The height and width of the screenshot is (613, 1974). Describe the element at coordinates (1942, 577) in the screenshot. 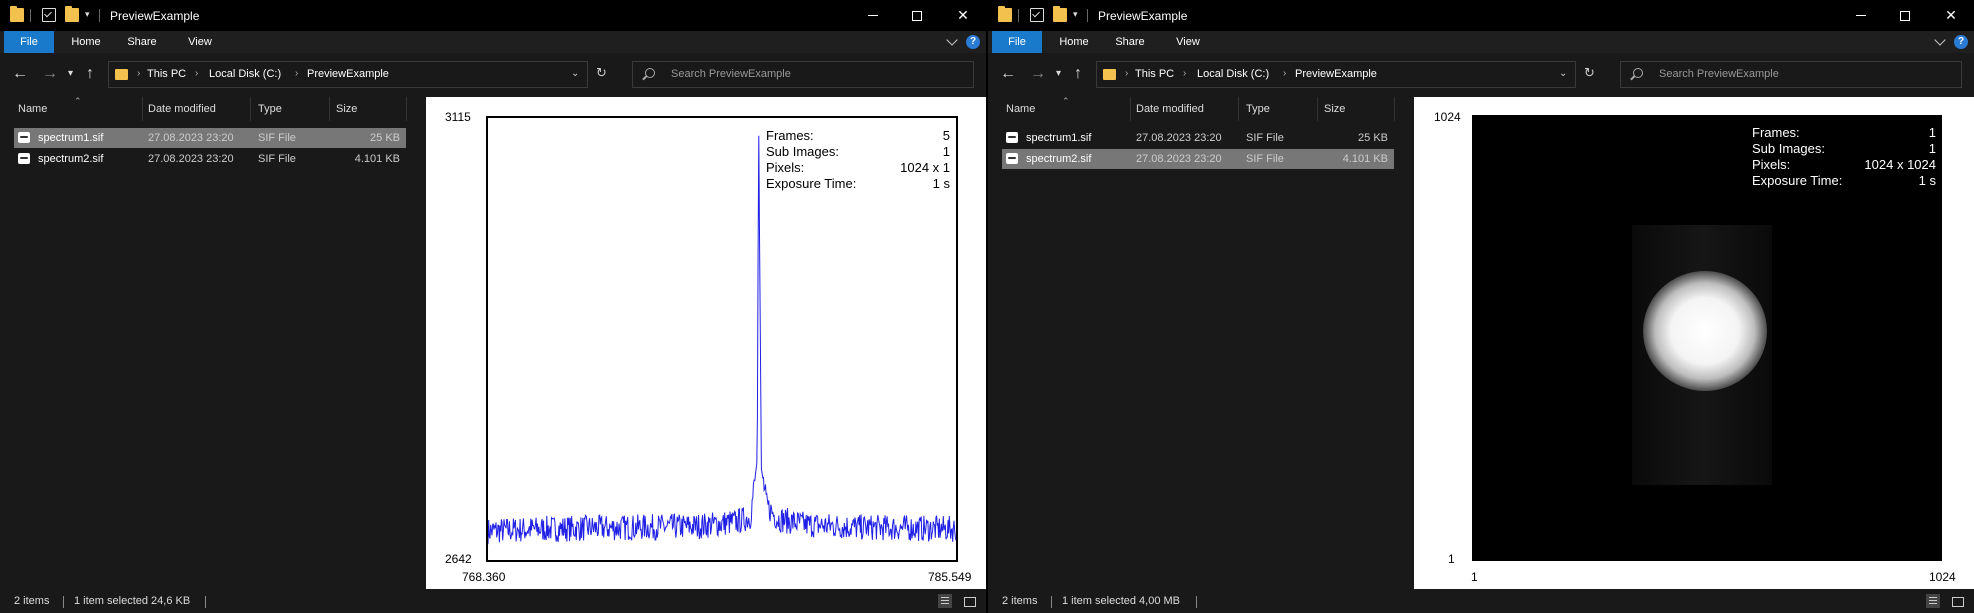

I see `x-max-label: 1024` at that location.